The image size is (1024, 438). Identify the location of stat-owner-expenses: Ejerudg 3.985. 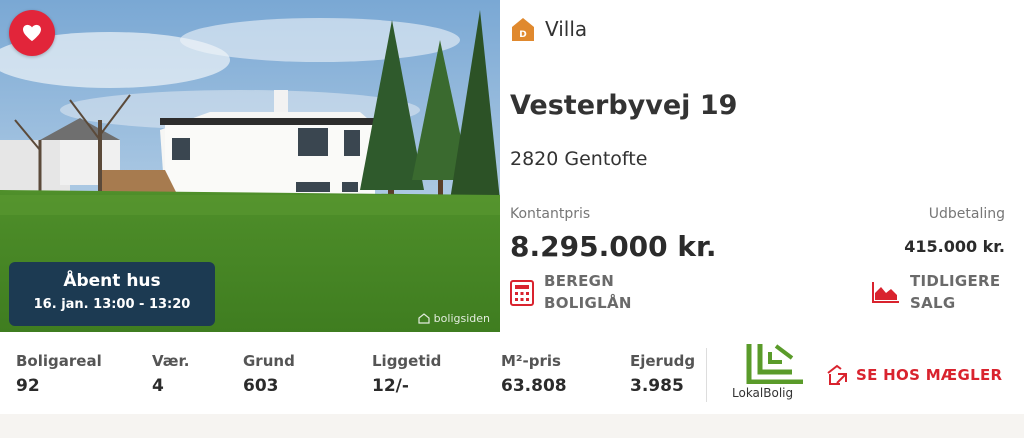
(662, 374).